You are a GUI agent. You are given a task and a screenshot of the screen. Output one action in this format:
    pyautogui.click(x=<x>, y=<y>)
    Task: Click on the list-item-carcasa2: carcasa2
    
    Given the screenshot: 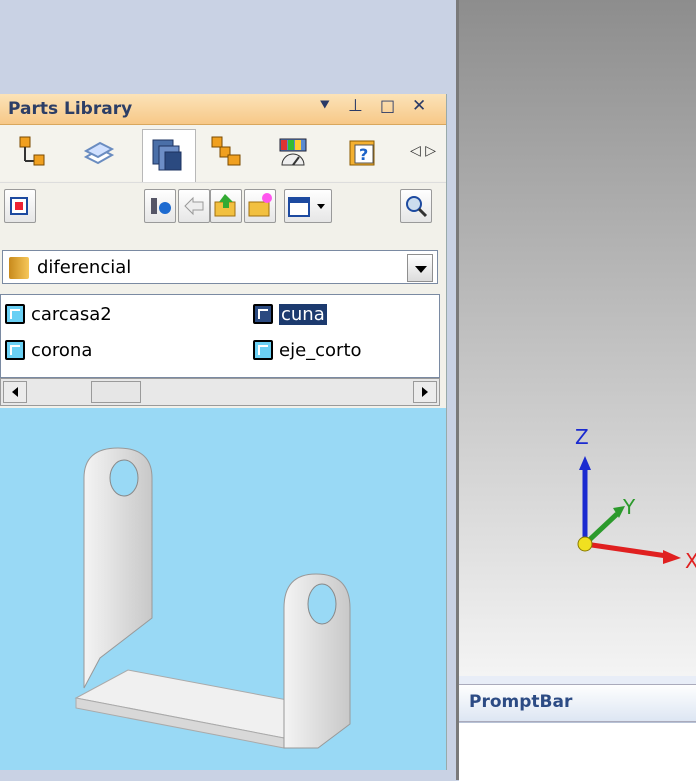 What is the action you would take?
    pyautogui.click(x=58, y=314)
    